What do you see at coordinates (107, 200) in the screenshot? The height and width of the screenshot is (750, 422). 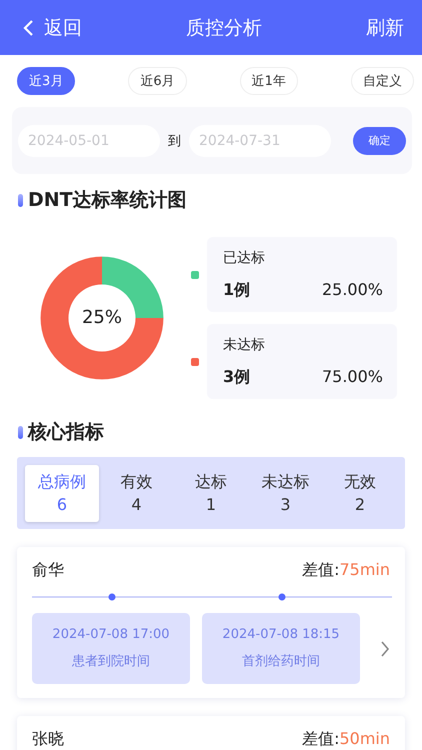 I see `section-title: DNT达标率统计图` at bounding box center [107, 200].